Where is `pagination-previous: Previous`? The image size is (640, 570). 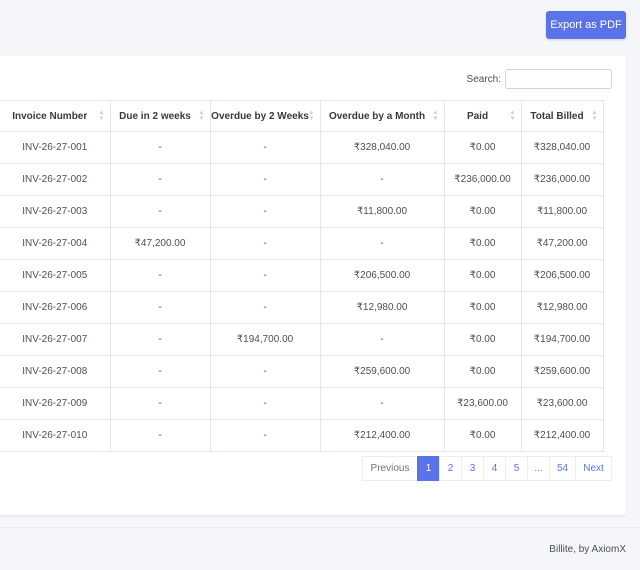
pagination-previous: Previous is located at coordinates (390, 468).